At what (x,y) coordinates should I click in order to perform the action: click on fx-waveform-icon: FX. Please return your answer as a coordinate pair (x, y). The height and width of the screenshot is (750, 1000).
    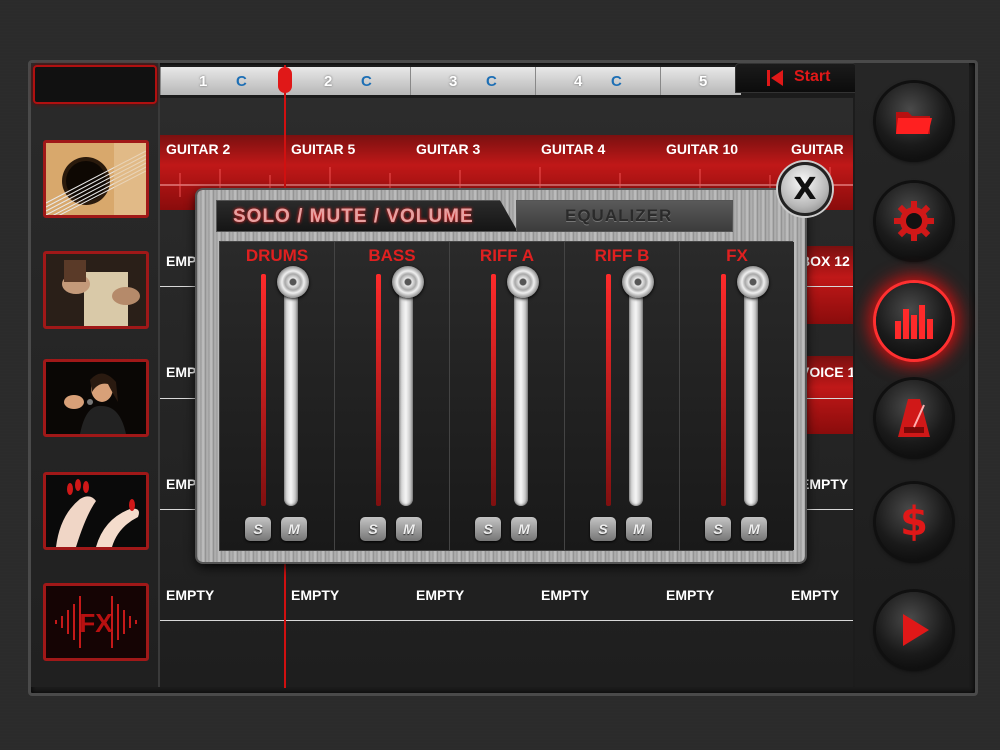
    Looking at the image, I should click on (96, 622).